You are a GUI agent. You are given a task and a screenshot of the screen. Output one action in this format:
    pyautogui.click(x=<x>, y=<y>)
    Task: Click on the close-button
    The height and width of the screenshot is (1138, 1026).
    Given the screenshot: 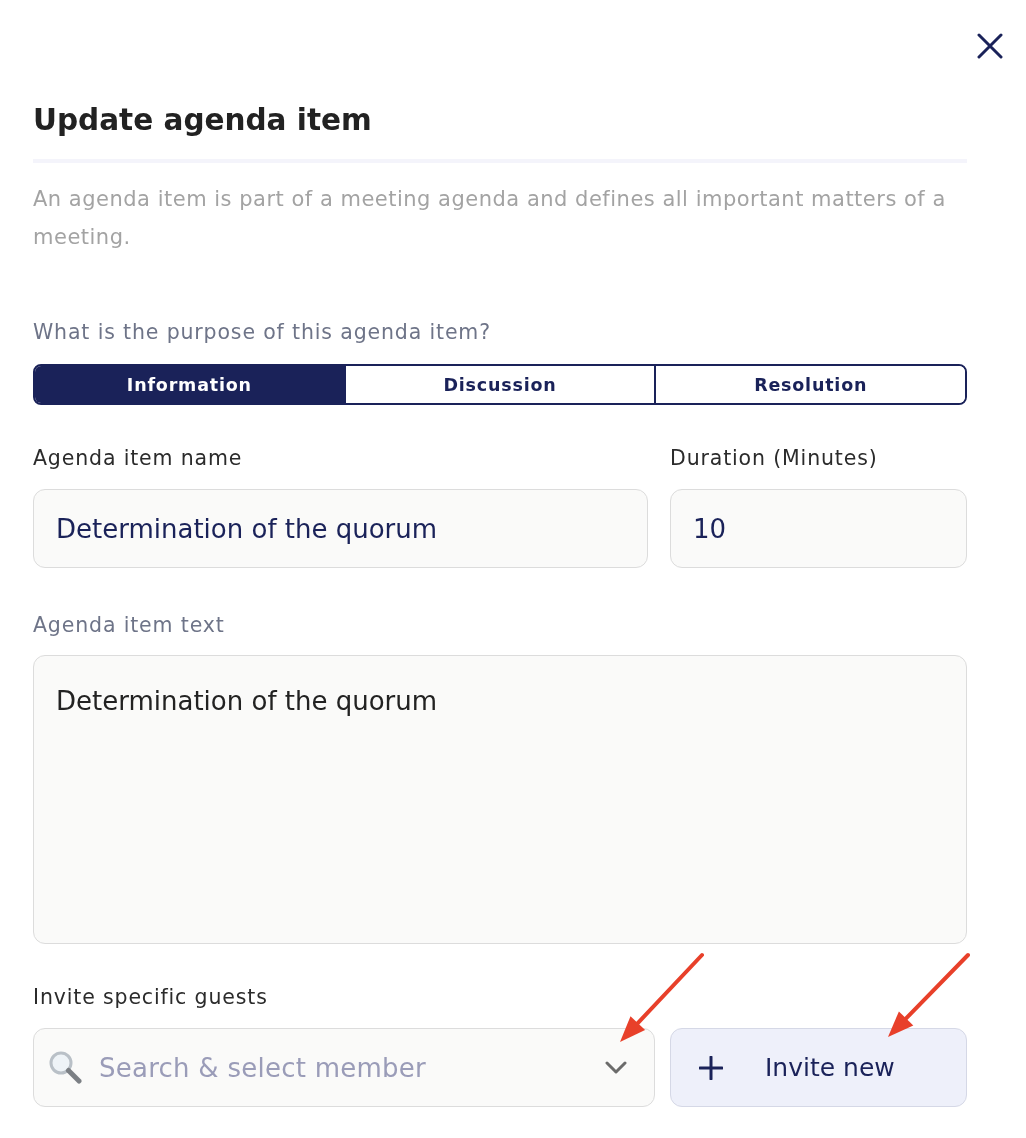 What is the action you would take?
    pyautogui.click(x=990, y=46)
    